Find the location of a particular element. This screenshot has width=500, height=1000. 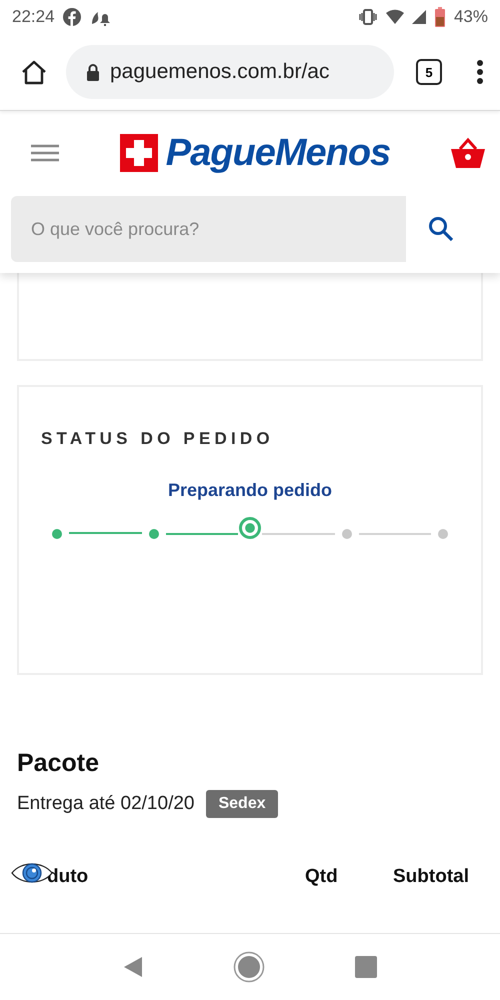

package-title: Pacote is located at coordinates (58, 763).